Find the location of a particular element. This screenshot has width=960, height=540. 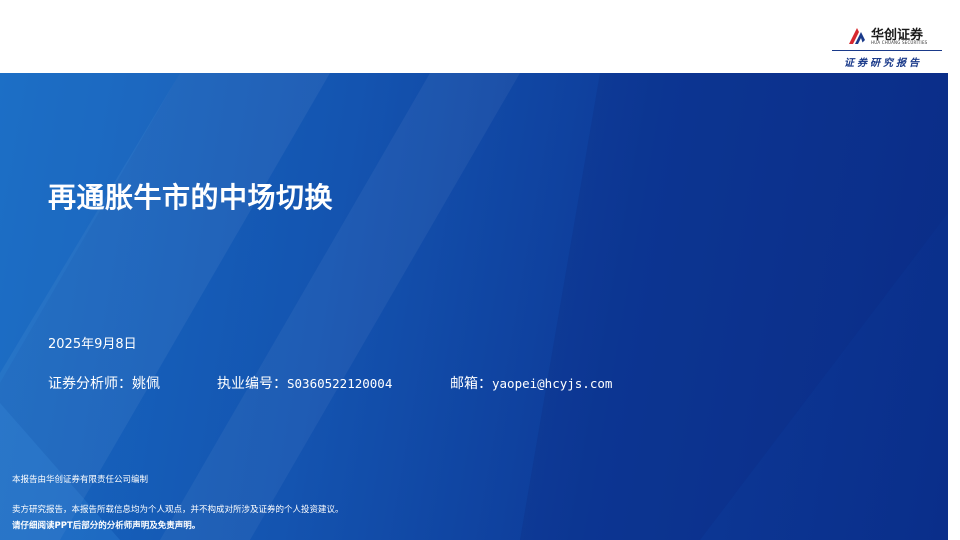

footer-read-notice: 请仔细阅读PPT后部分的分析师声明及免责声明。 is located at coordinates (106, 526).